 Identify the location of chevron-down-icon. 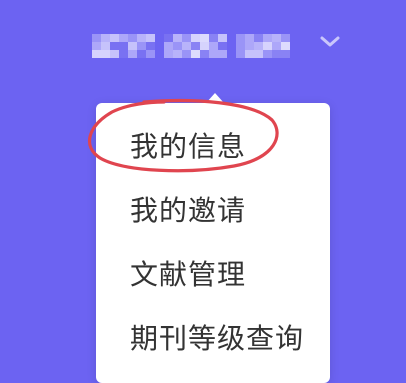
(330, 41).